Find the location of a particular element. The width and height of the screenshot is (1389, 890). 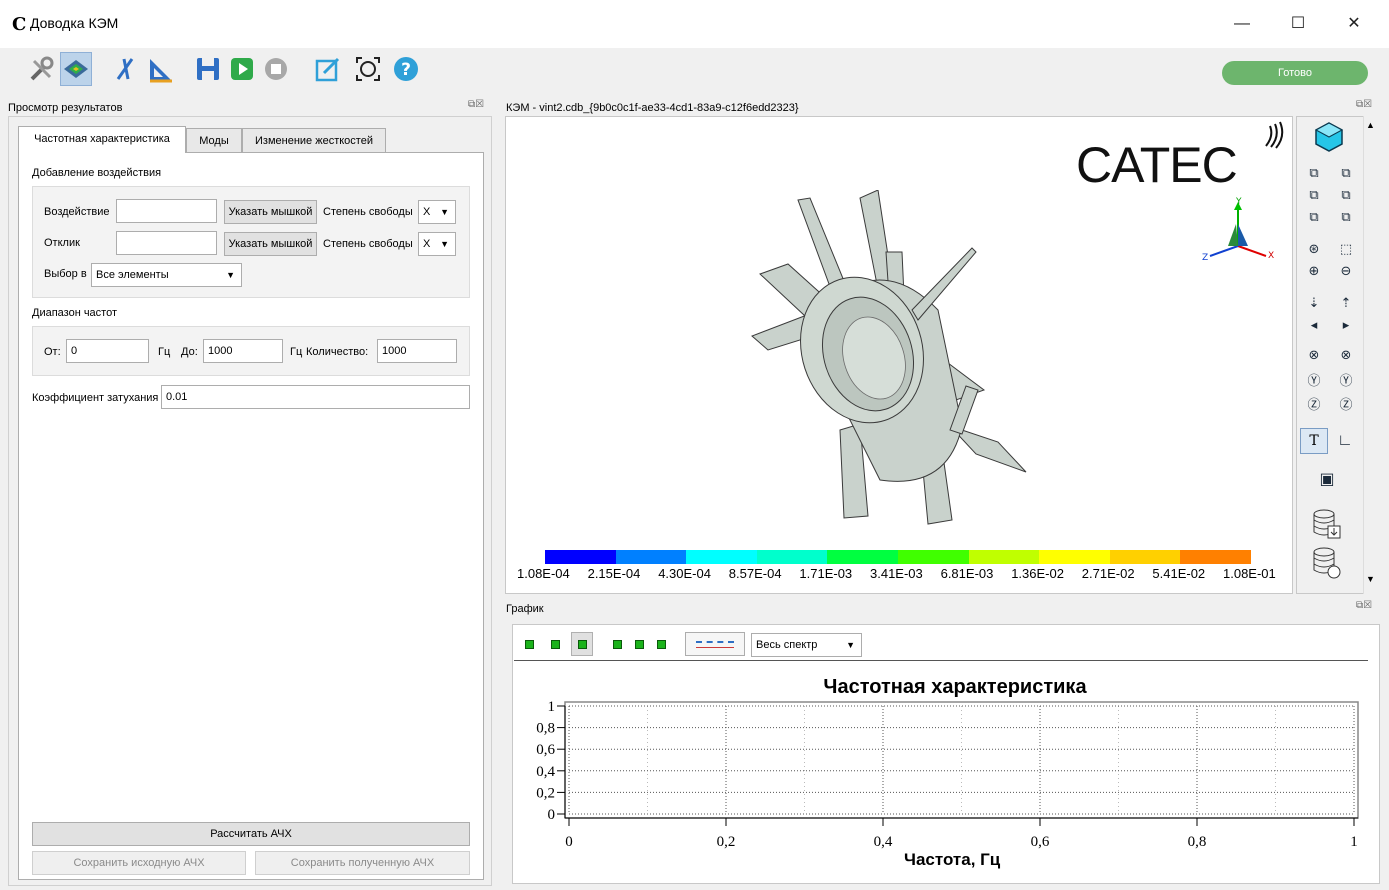

text-toggle-icon: T is located at coordinates (1314, 441).